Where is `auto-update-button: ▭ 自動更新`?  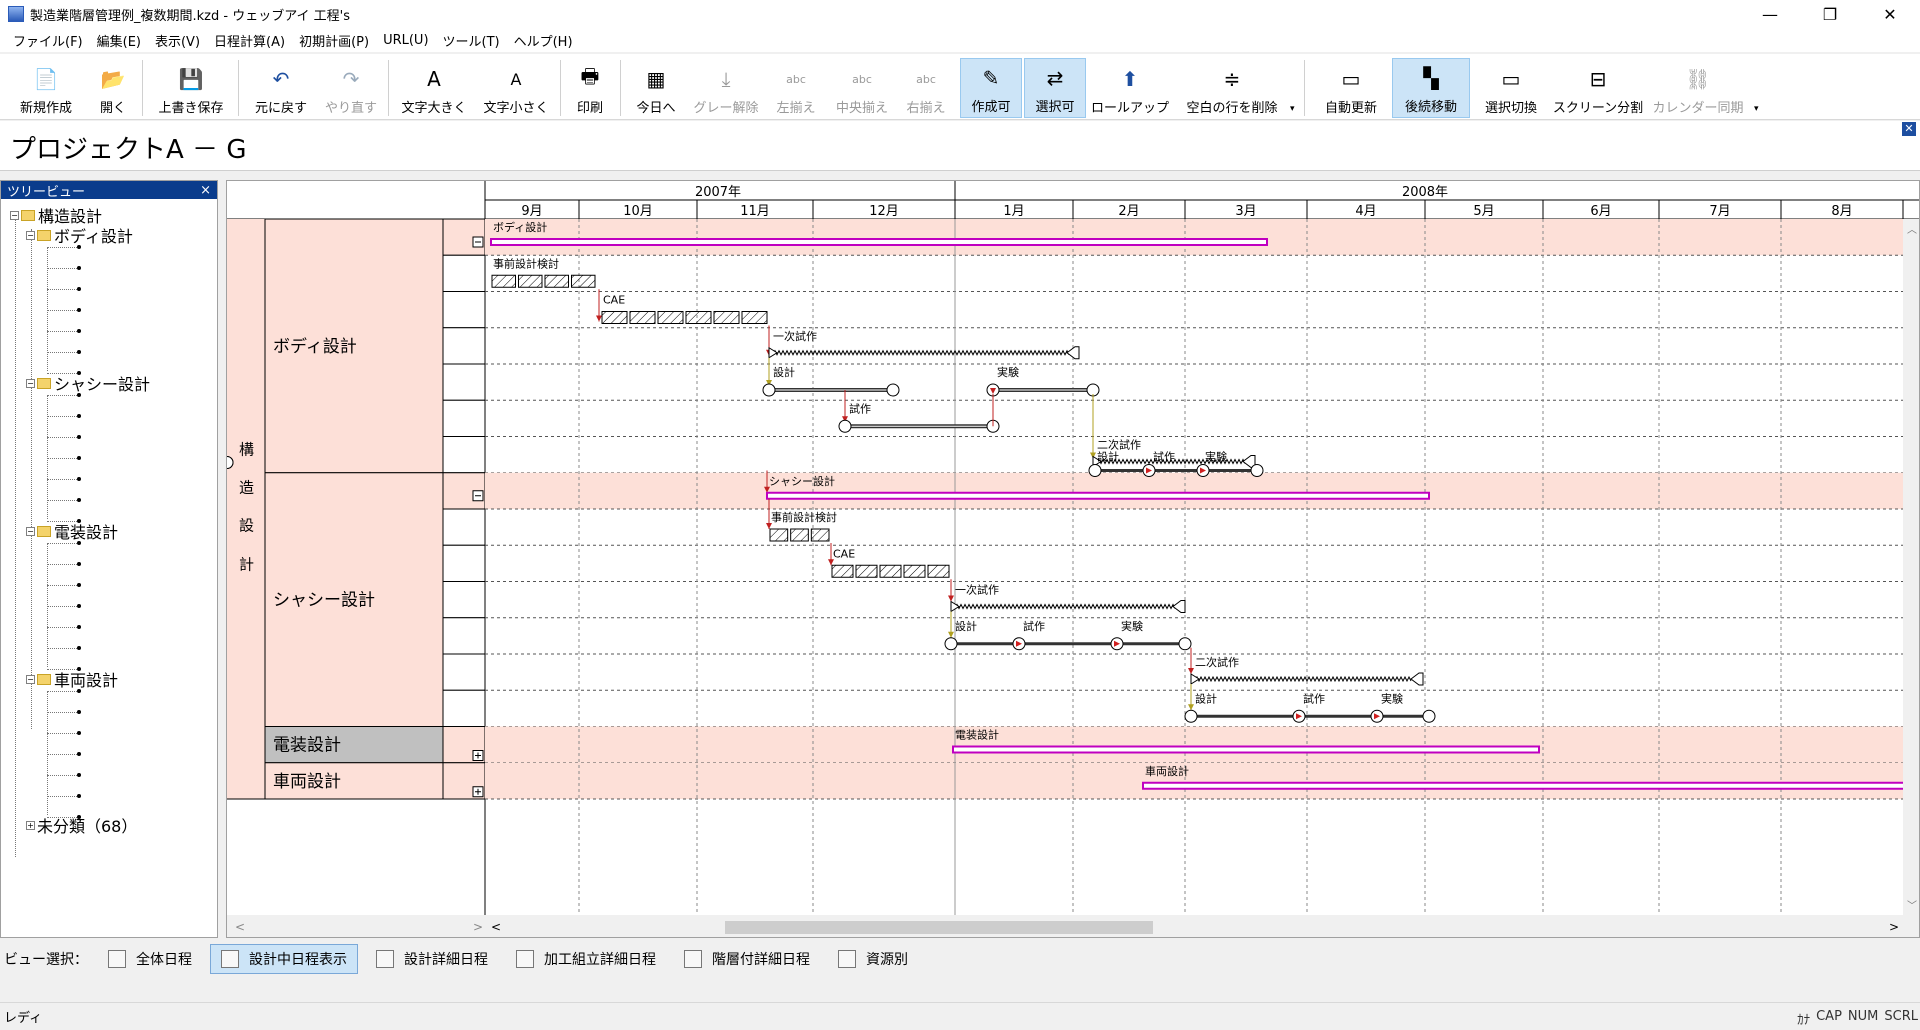 auto-update-button: ▭ 自動更新 is located at coordinates (1351, 88).